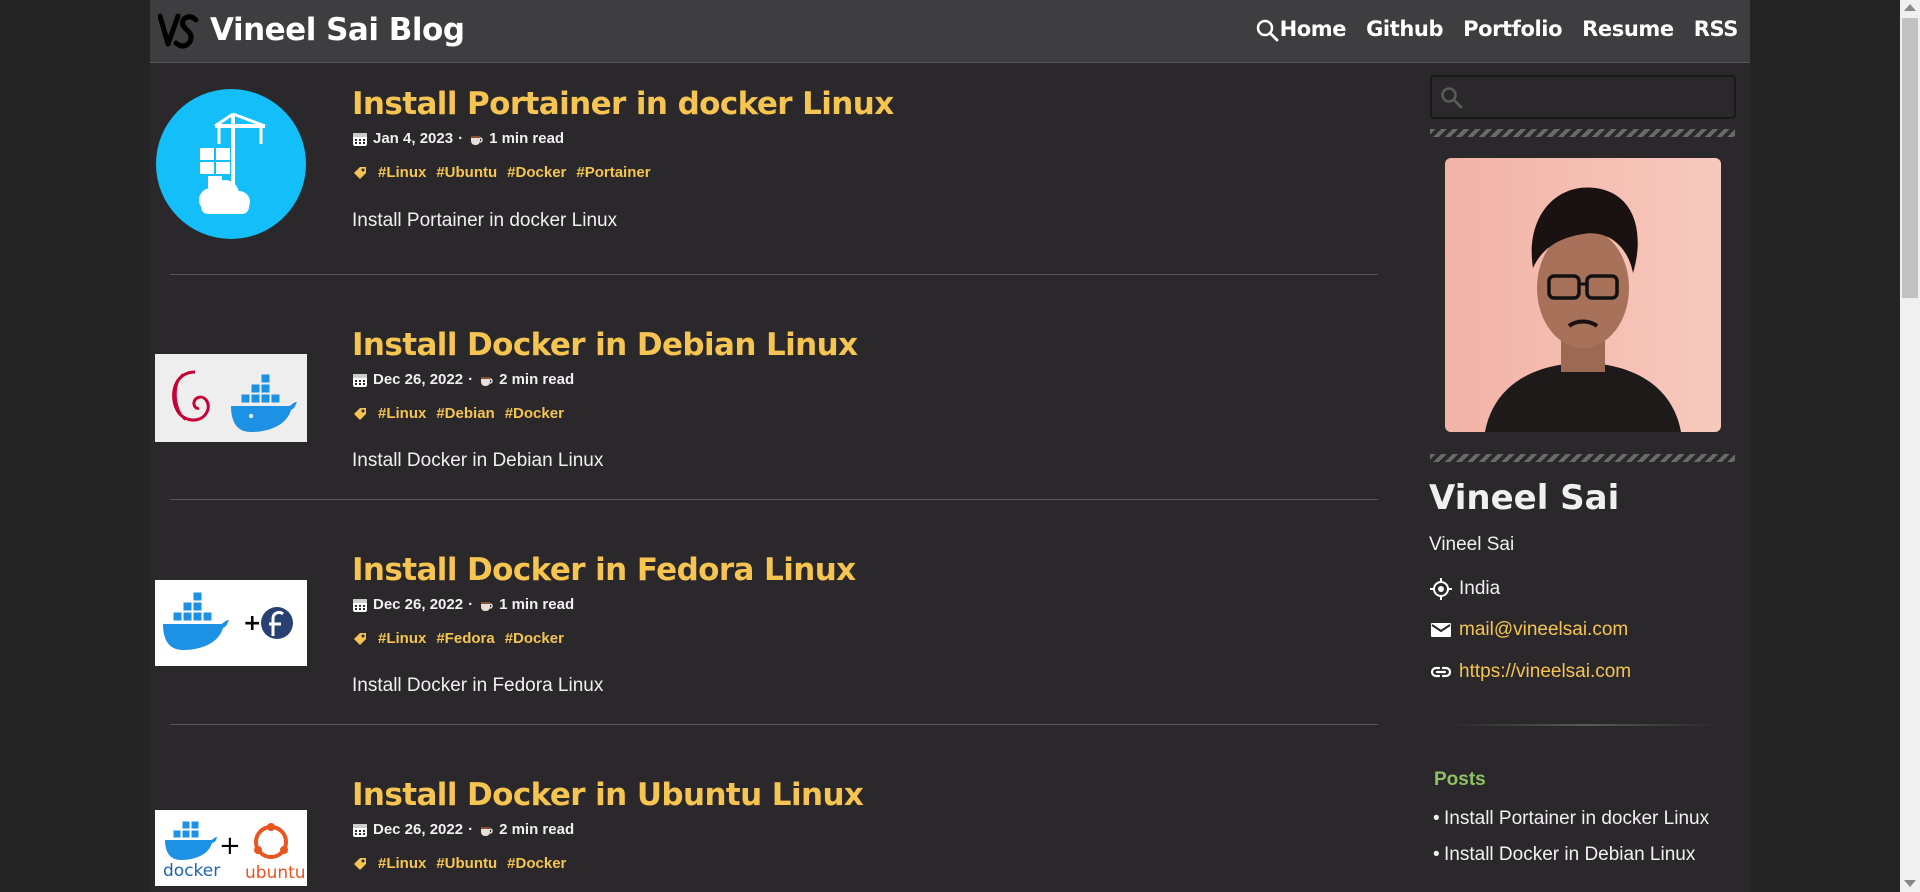 The image size is (1920, 892). I want to click on recent-post-item: Install Portainer in docker Linux, so click(1583, 819).